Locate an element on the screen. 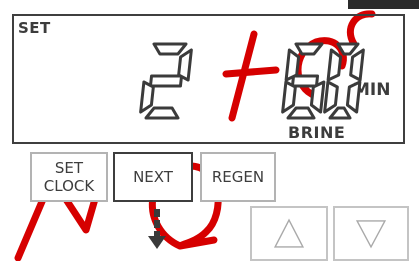 The height and width of the screenshot is (261, 419). mode-label: SET is located at coordinates (34, 28).